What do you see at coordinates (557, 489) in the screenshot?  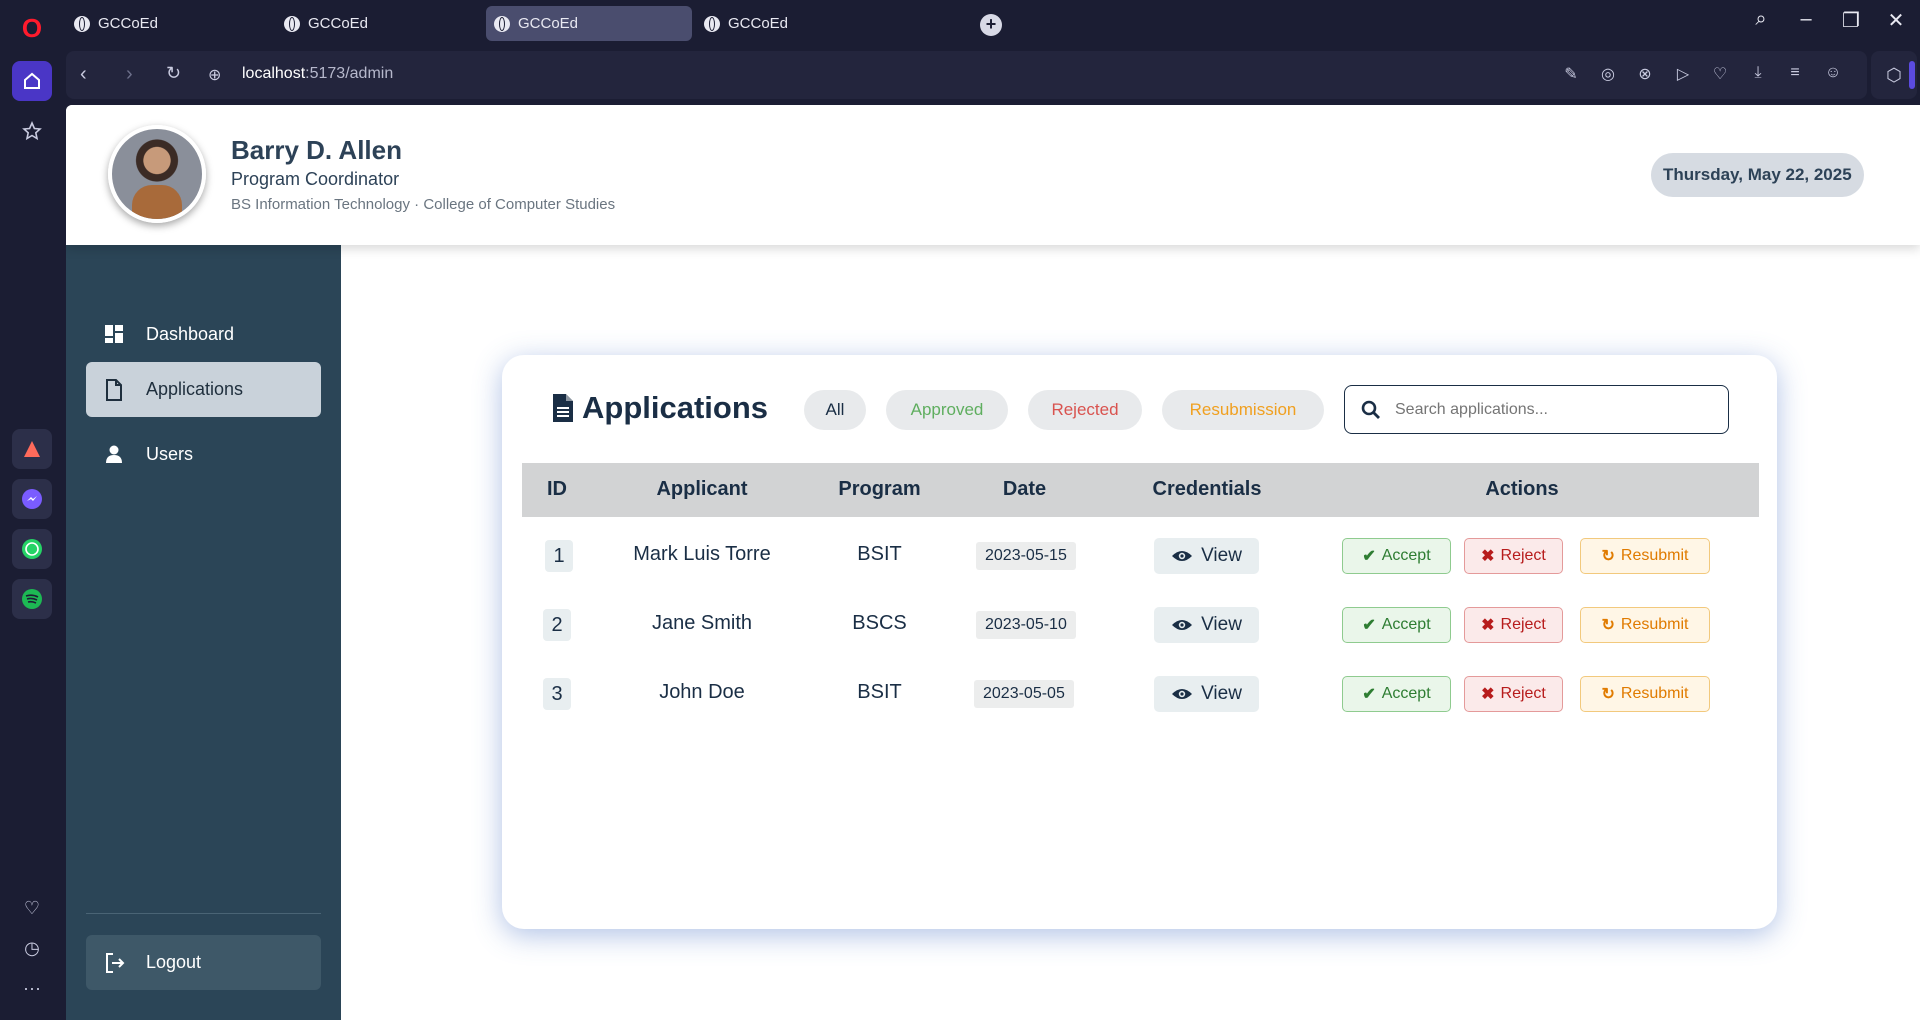 I see `column-header-id: ID` at bounding box center [557, 489].